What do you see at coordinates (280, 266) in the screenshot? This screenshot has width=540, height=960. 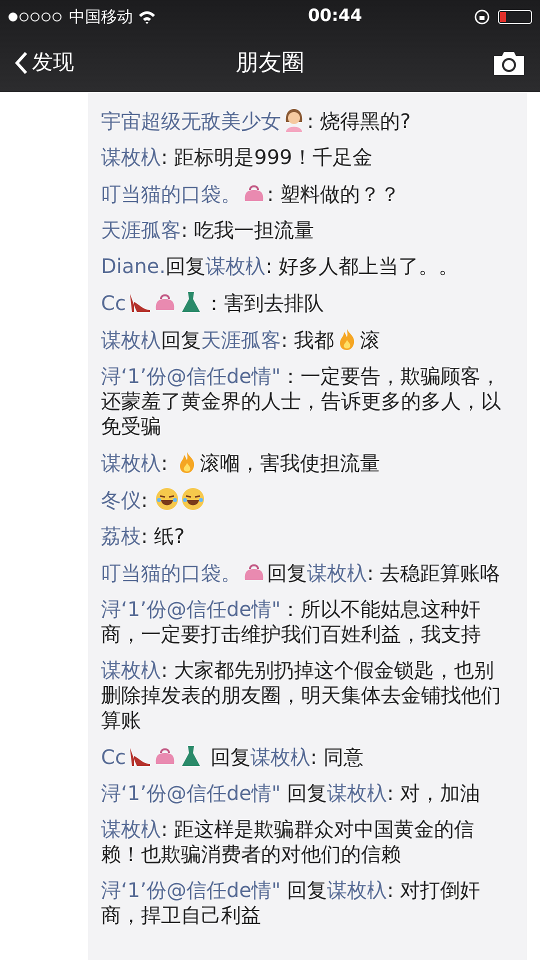 I see `comment: Diane.回复谋枚杁: 好多人都上当了。。` at bounding box center [280, 266].